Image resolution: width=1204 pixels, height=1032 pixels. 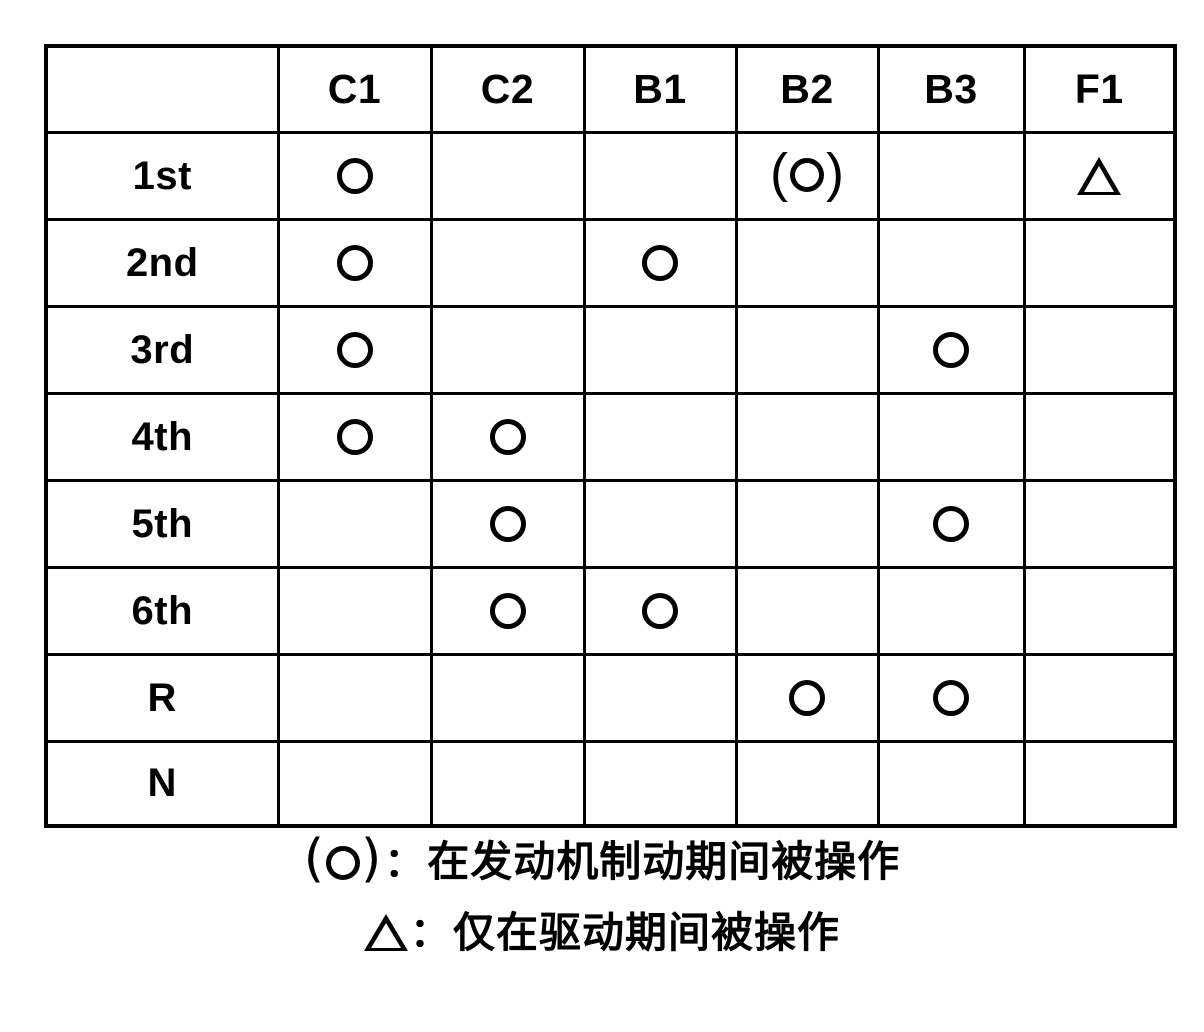 I want to click on cell-6th-b3, so click(x=951, y=610).